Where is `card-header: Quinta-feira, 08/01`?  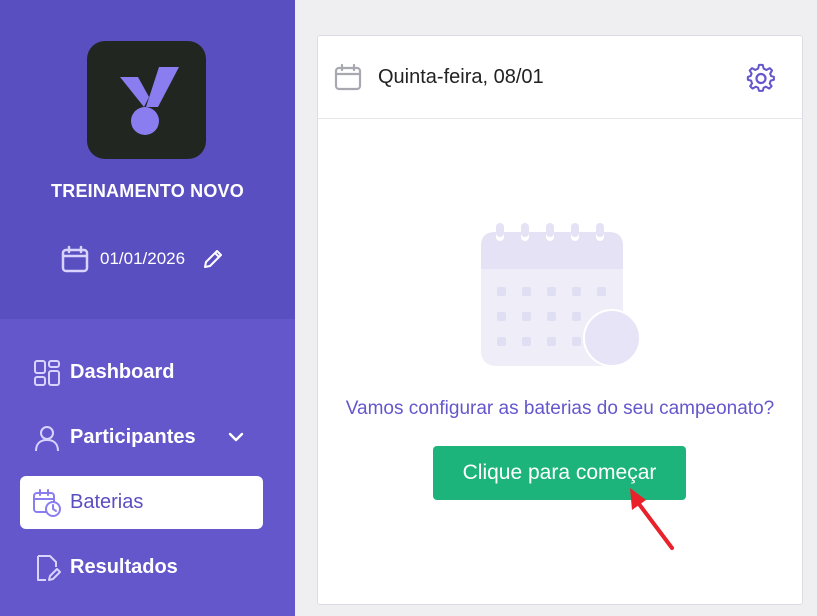 card-header: Quinta-feira, 08/01 is located at coordinates (560, 77).